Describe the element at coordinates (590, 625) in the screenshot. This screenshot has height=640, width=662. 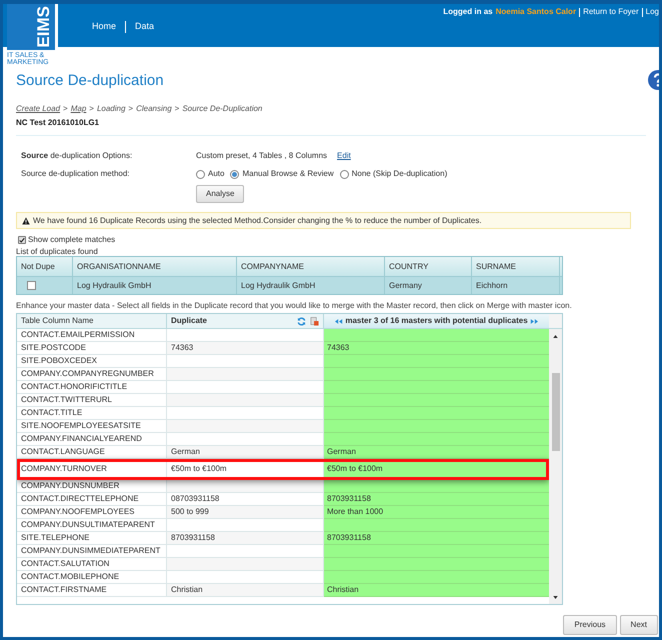
I see `nav-button: Previous` at that location.